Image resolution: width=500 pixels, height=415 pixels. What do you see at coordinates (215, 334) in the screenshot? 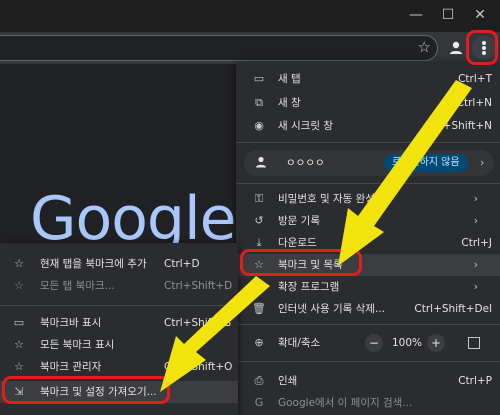
I see `arrow-to-import` at bounding box center [215, 334].